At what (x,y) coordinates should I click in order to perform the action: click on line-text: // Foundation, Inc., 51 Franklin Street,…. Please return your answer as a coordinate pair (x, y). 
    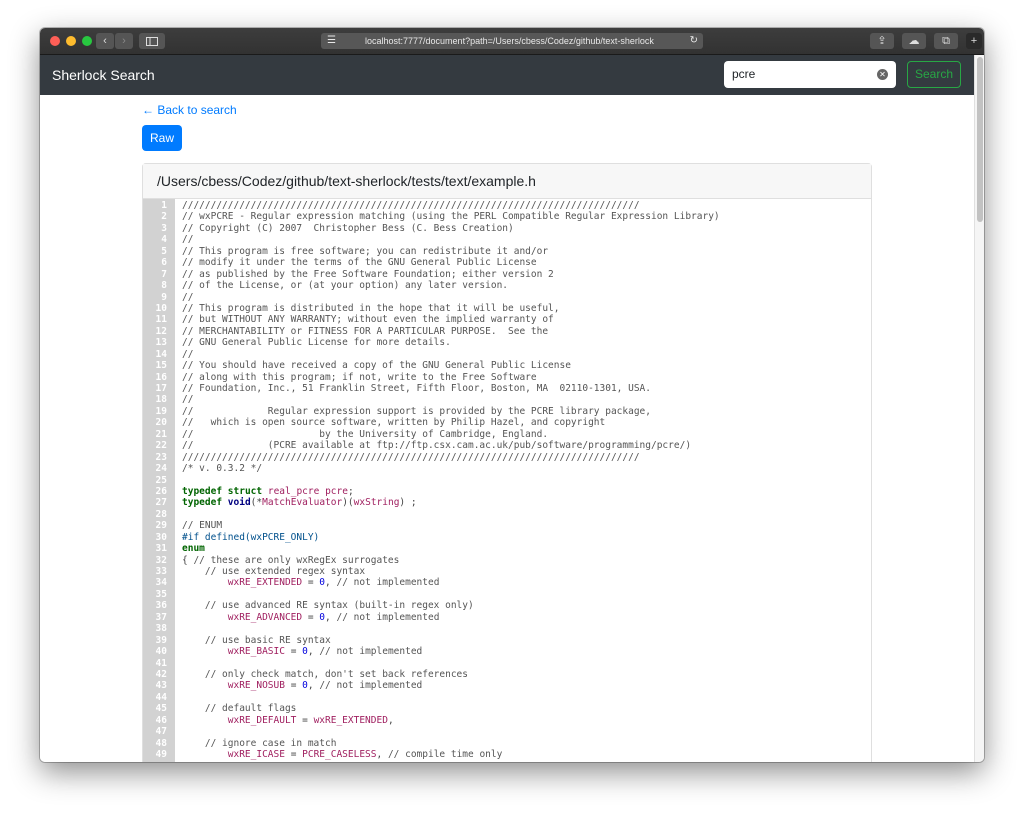
    Looking at the image, I should click on (416, 388).